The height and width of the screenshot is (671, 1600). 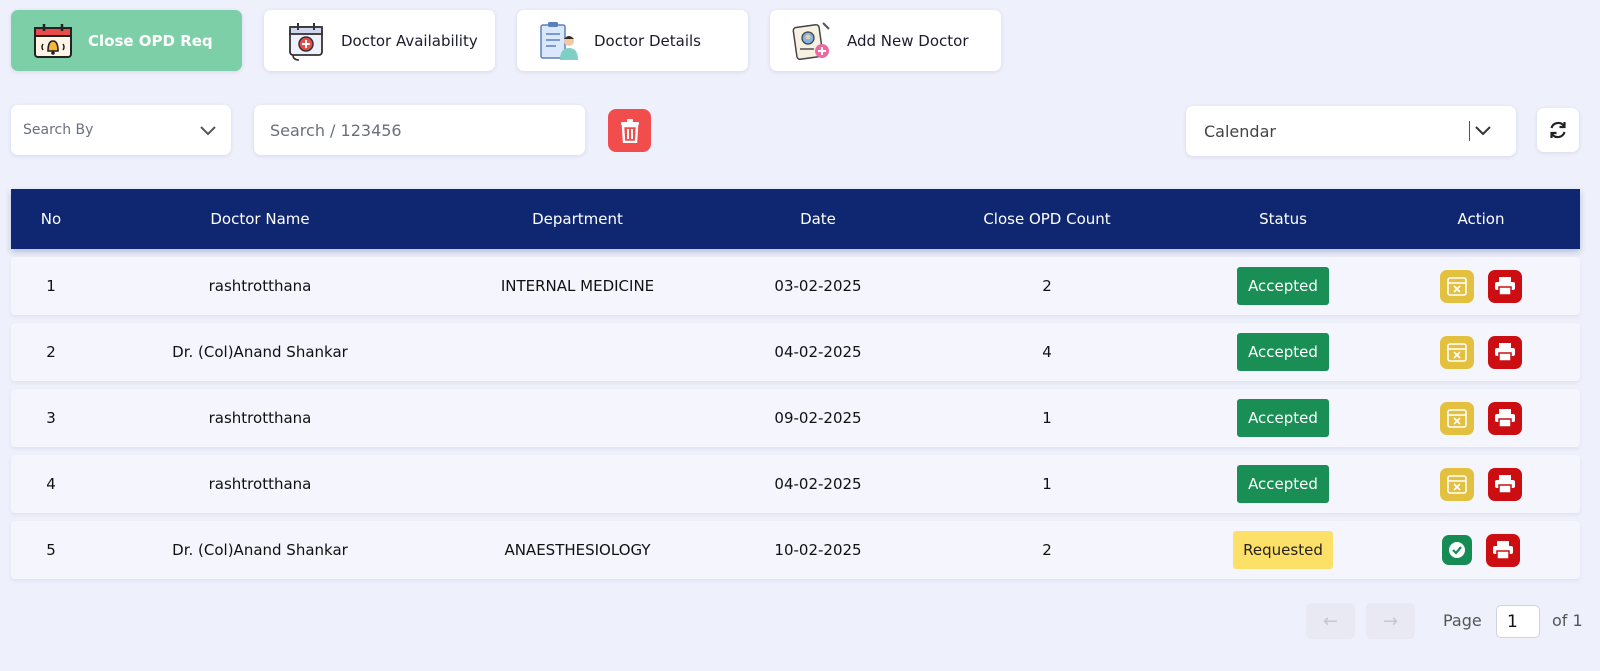 What do you see at coordinates (1330, 621) in the screenshot?
I see `prev-page-button: ←` at bounding box center [1330, 621].